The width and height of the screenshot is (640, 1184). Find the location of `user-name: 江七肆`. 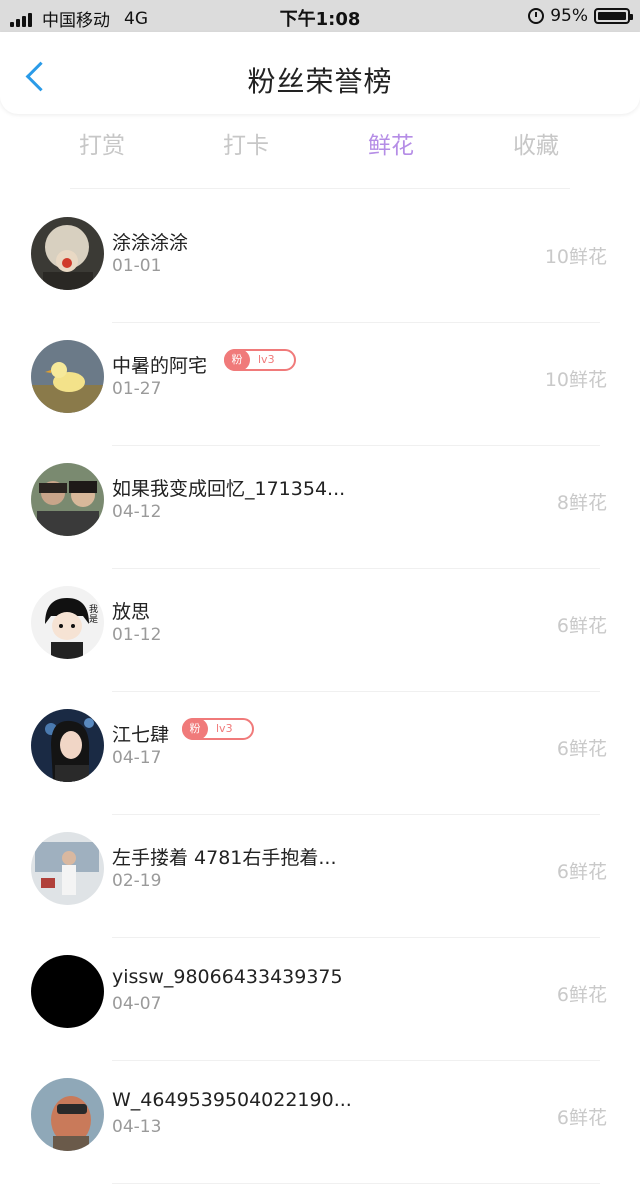

user-name: 江七肆 is located at coordinates (141, 735).